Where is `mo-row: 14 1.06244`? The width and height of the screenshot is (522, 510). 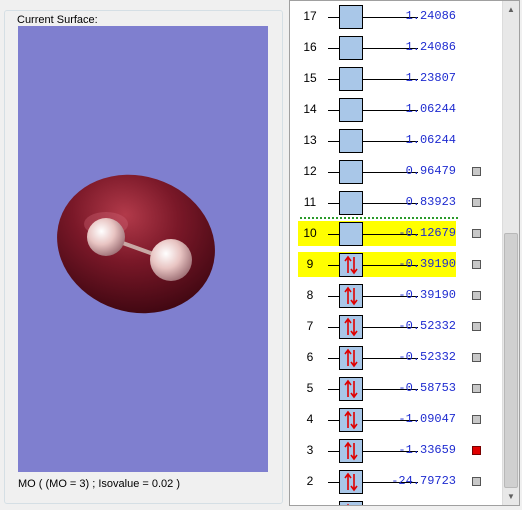 mo-row: 14 1.06244 is located at coordinates (396, 110).